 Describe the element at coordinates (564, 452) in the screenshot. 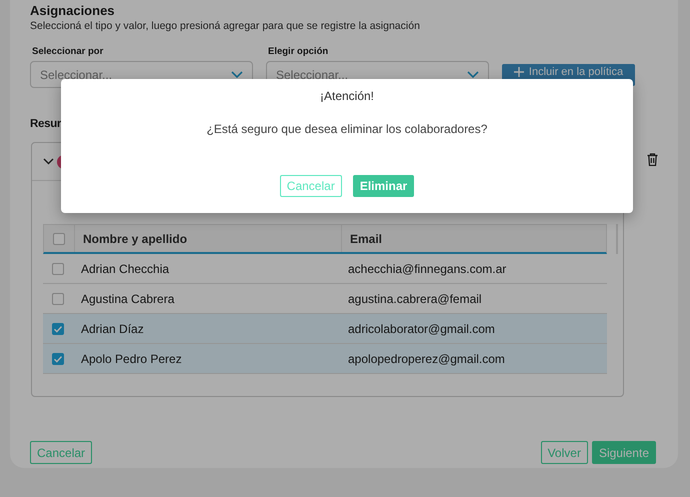

I see `footer-button: Volver` at that location.